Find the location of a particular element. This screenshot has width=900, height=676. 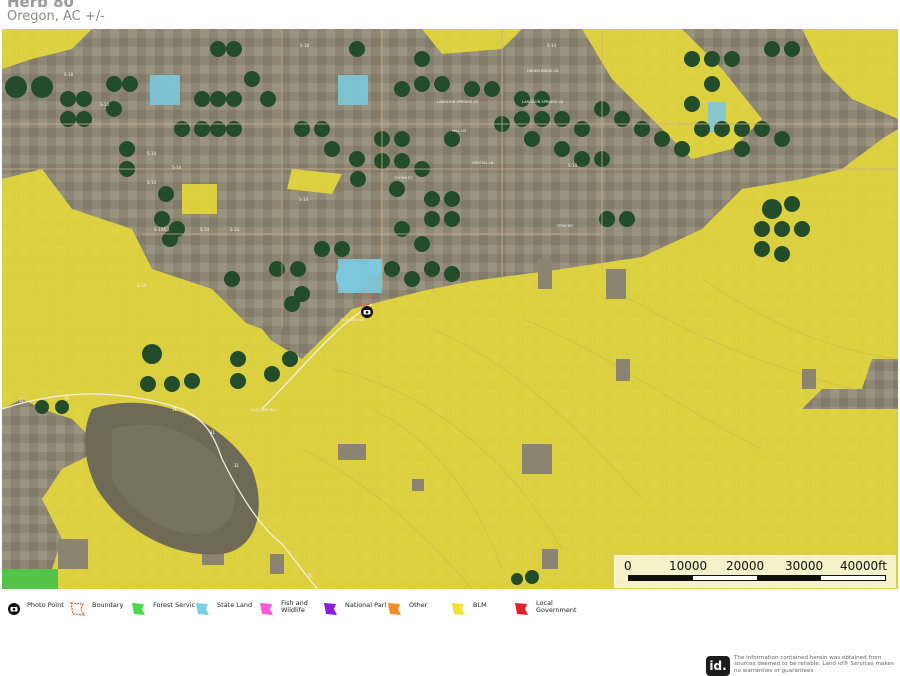

fish-wildlife-swatch-icon is located at coordinates (266, 609).